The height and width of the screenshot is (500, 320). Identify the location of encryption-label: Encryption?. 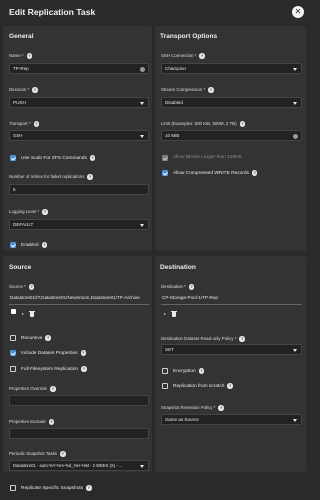
(189, 371).